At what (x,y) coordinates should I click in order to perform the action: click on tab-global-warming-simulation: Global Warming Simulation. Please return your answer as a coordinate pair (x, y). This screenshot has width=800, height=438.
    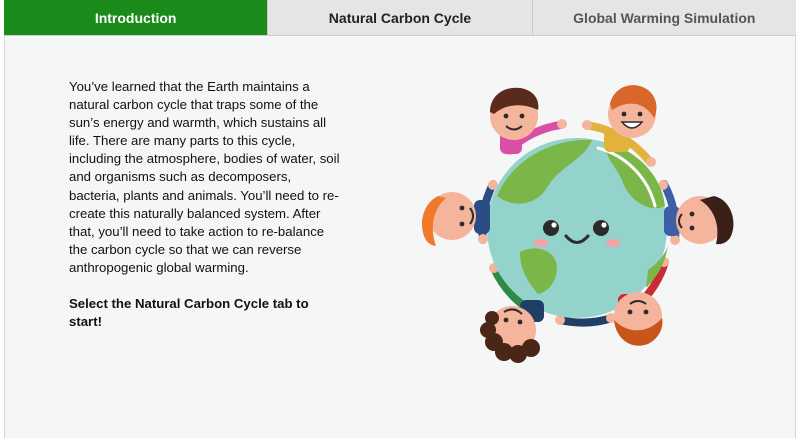
    Looking at the image, I should click on (664, 17).